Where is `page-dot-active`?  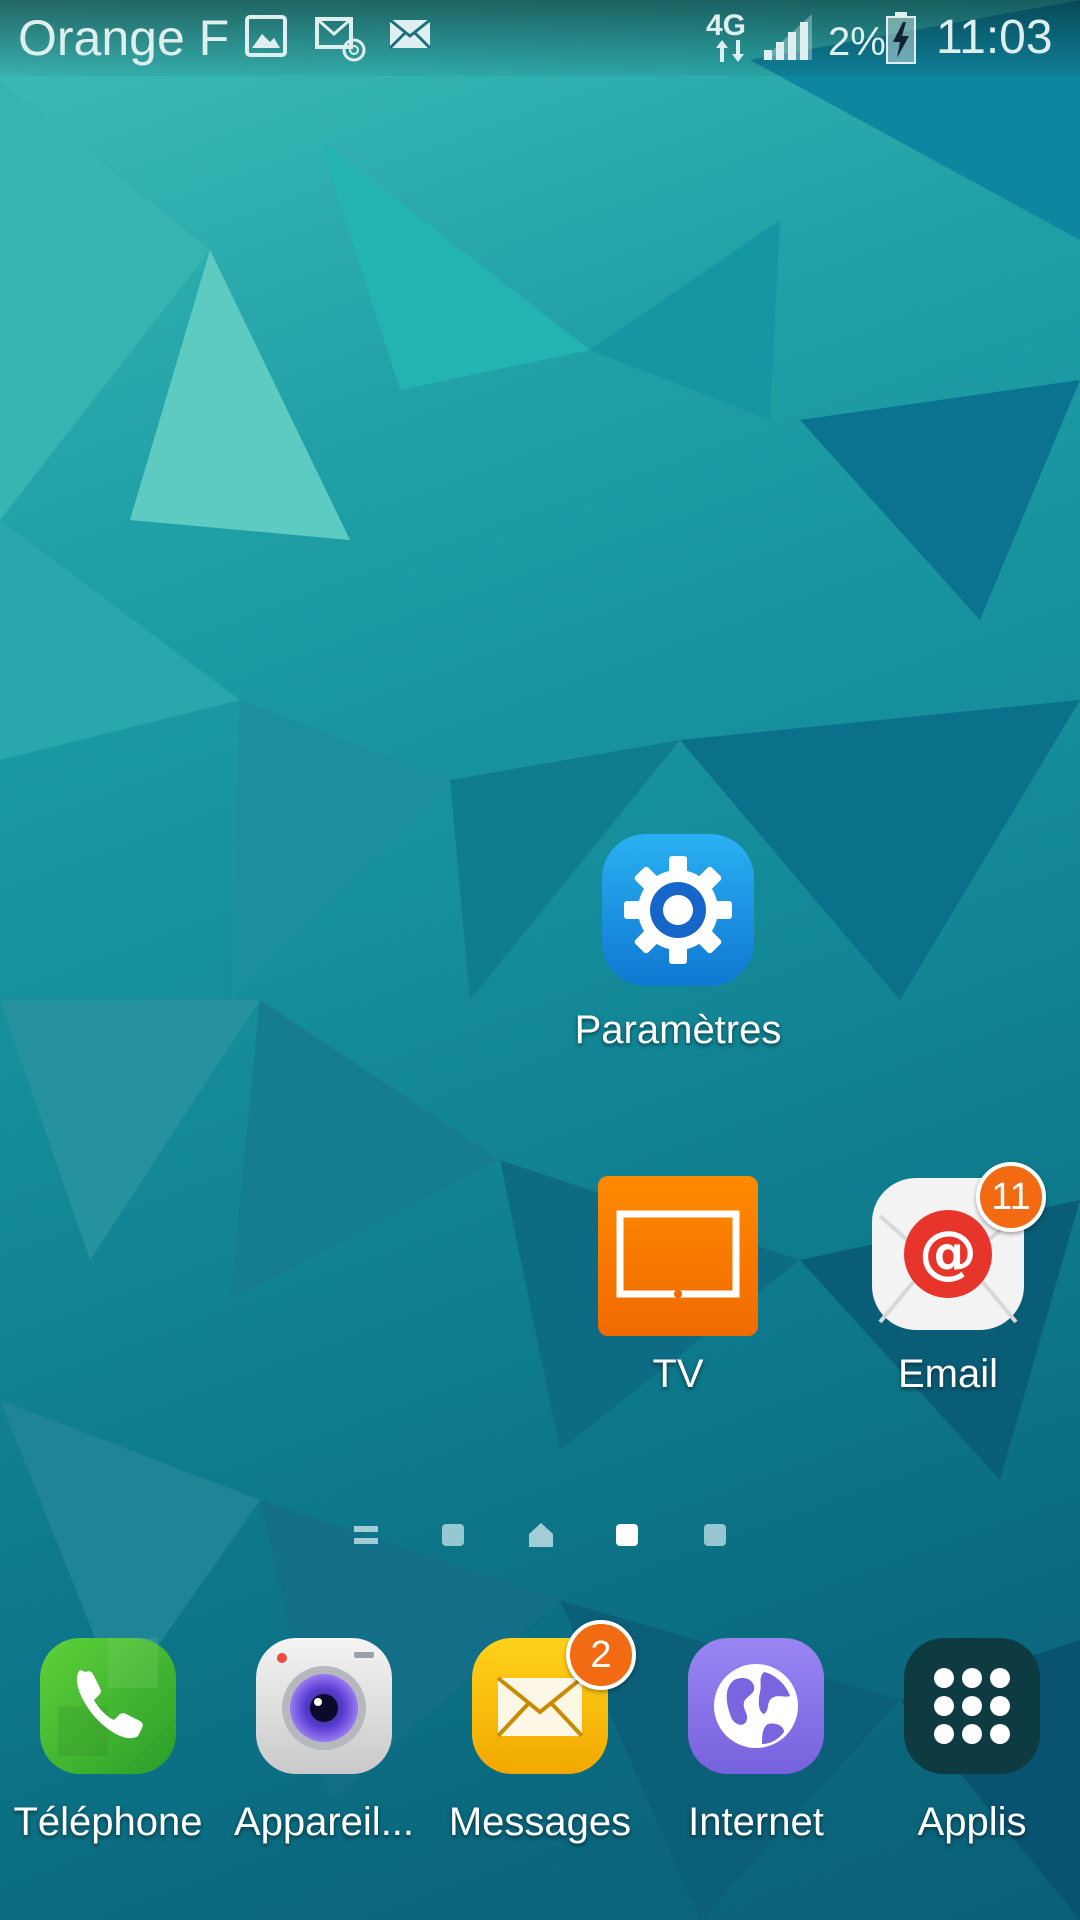 page-dot-active is located at coordinates (627, 1535).